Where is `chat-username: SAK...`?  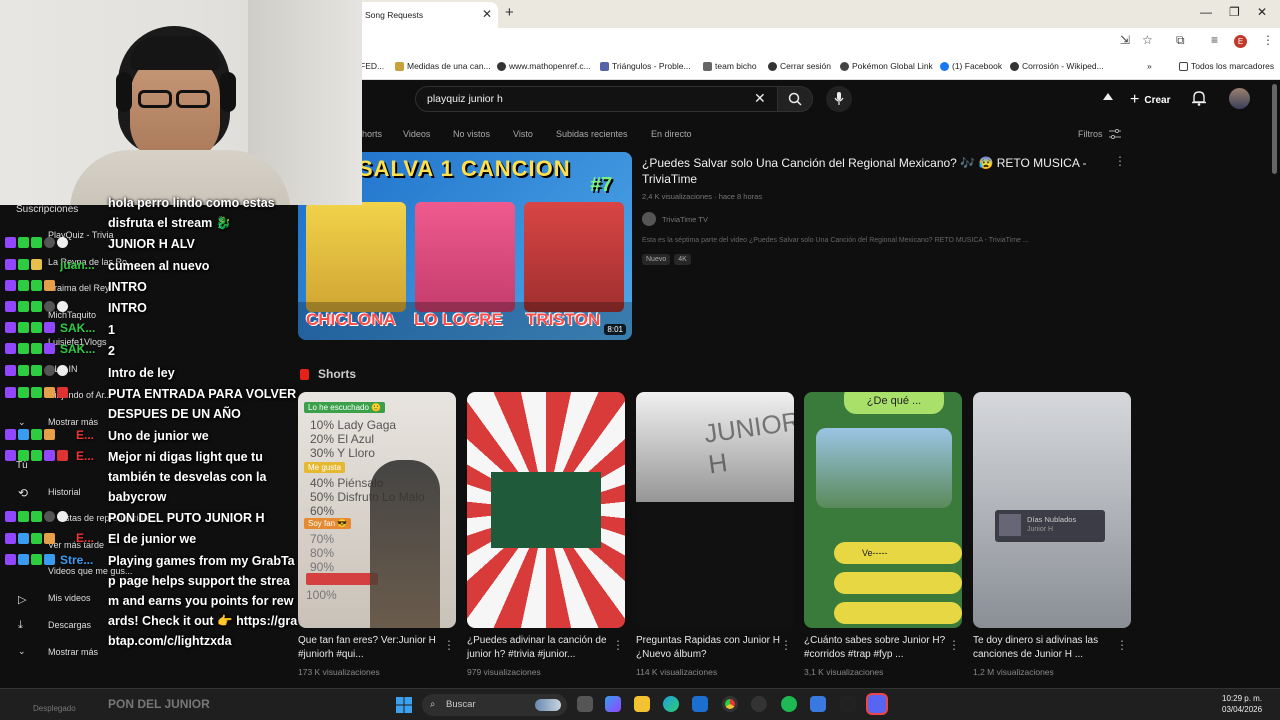
chat-username: SAK... is located at coordinates (78, 328).